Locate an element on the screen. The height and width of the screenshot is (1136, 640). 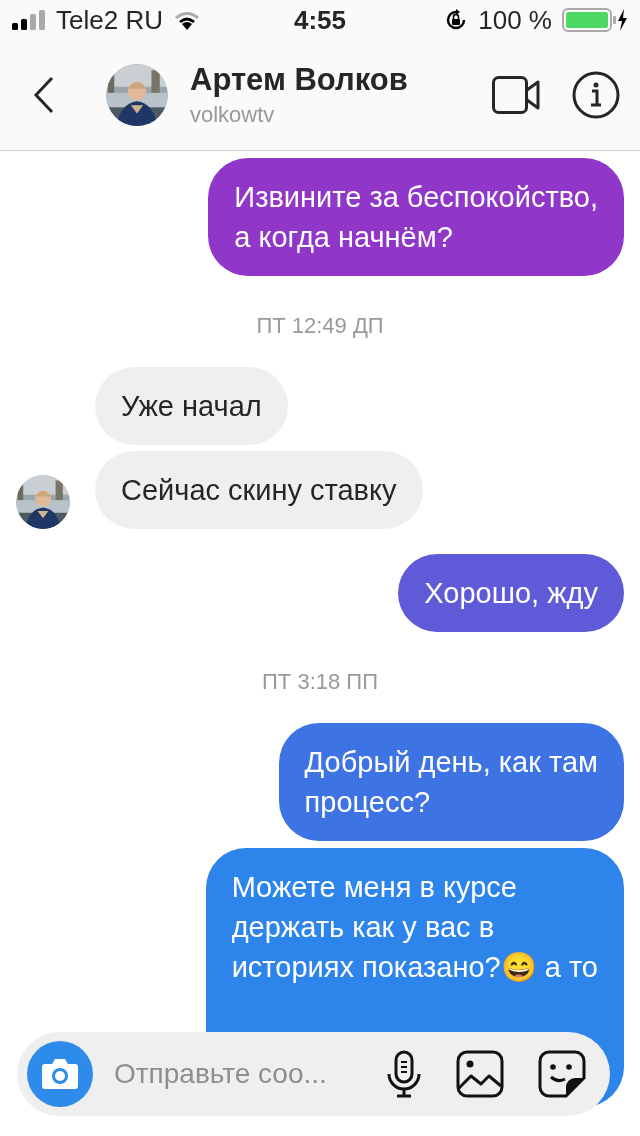
sticker-icon is located at coordinates (562, 1074).